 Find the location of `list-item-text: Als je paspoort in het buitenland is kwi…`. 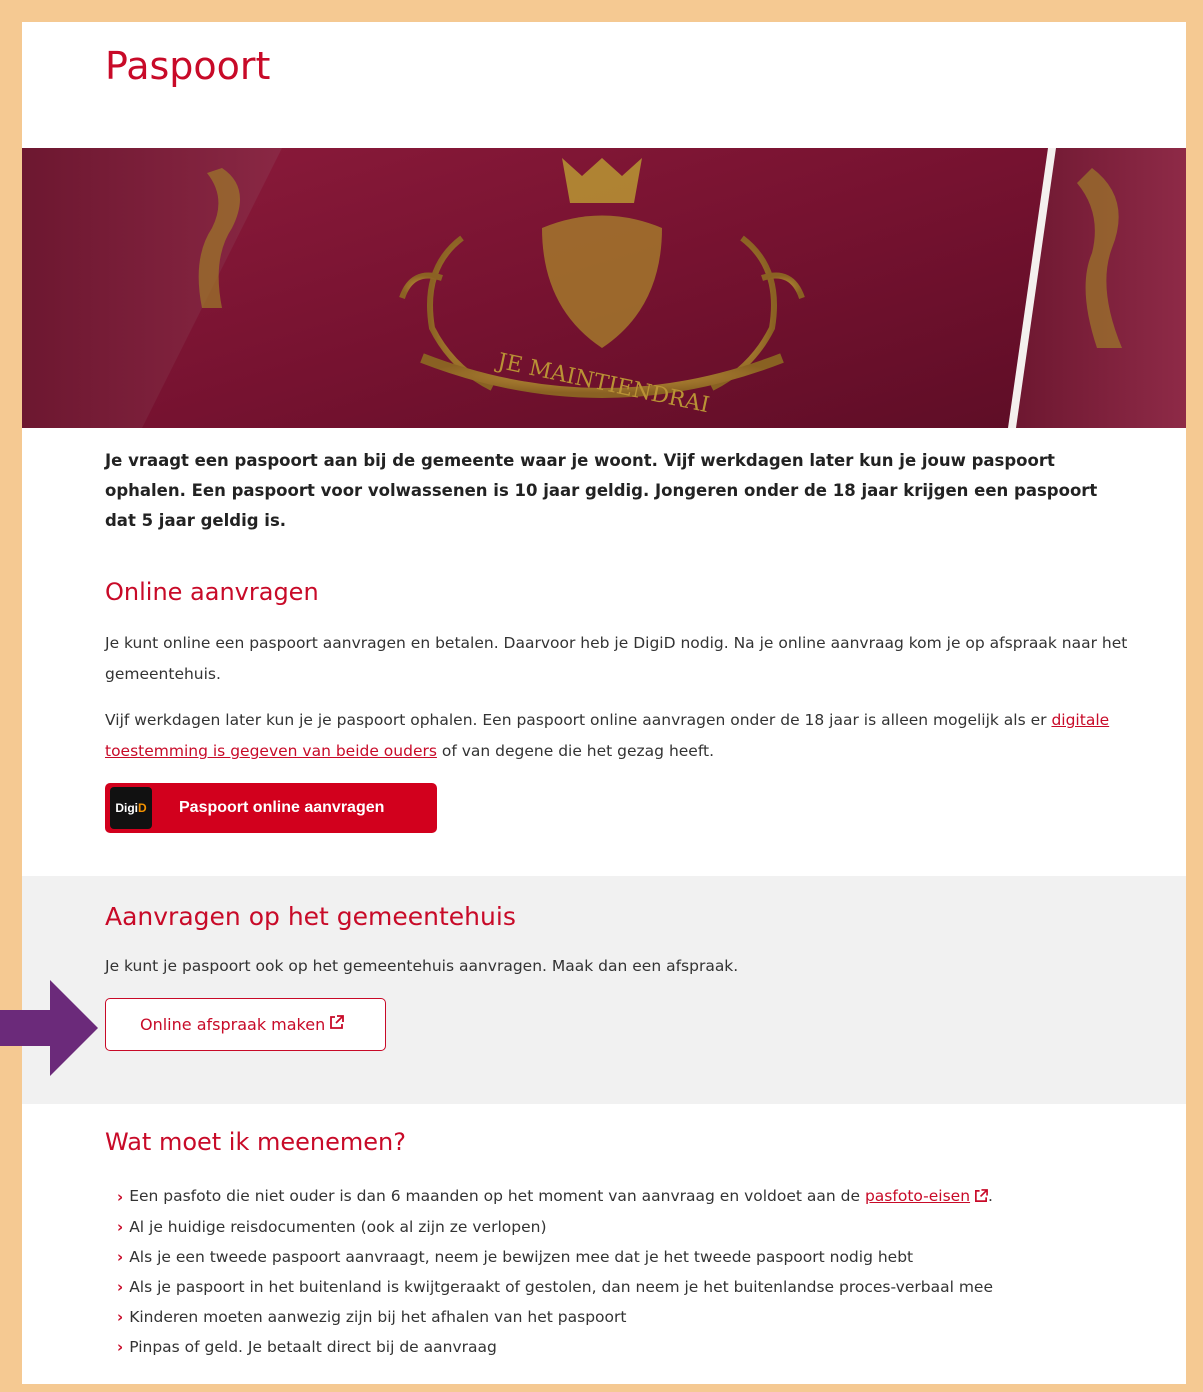

list-item-text: Als je paspoort in het buitenland is kwi… is located at coordinates (561, 1287).